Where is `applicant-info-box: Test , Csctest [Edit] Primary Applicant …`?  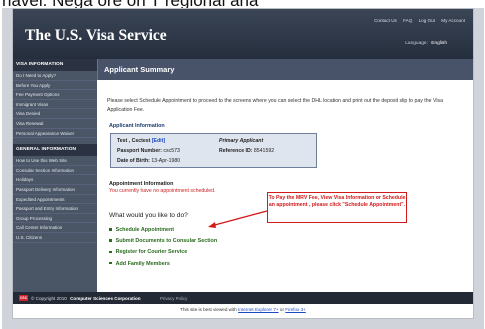 applicant-info-box: Test , Csctest [Edit] Primary Applicant … is located at coordinates (213, 150).